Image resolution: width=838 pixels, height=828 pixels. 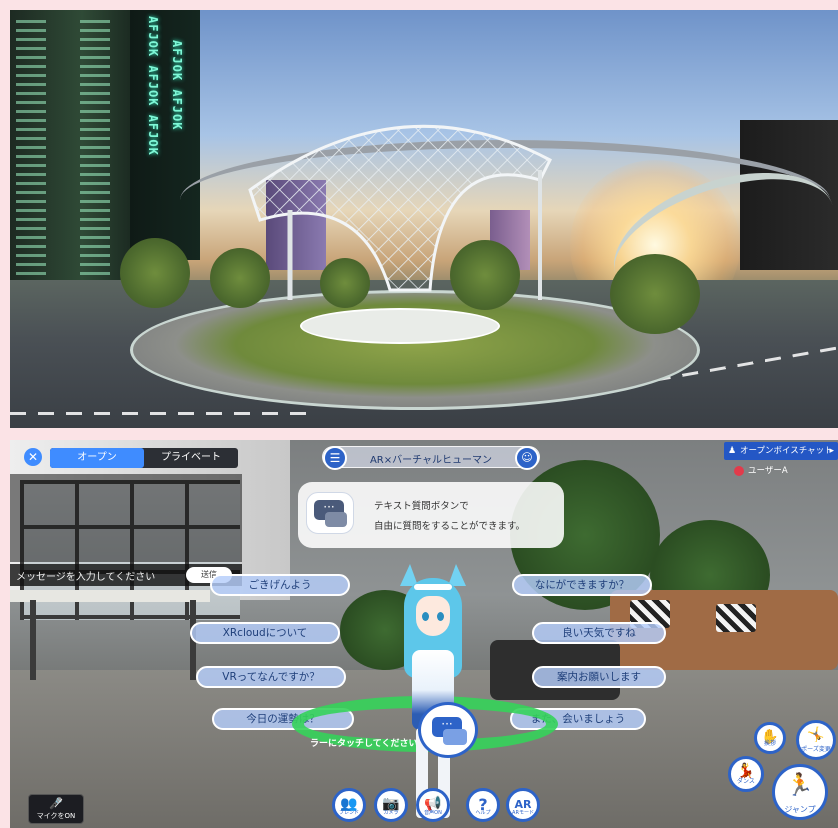 I want to click on open-voice-chat-button: ♟ オープンボイスチャット ▸, so click(x=781, y=451).